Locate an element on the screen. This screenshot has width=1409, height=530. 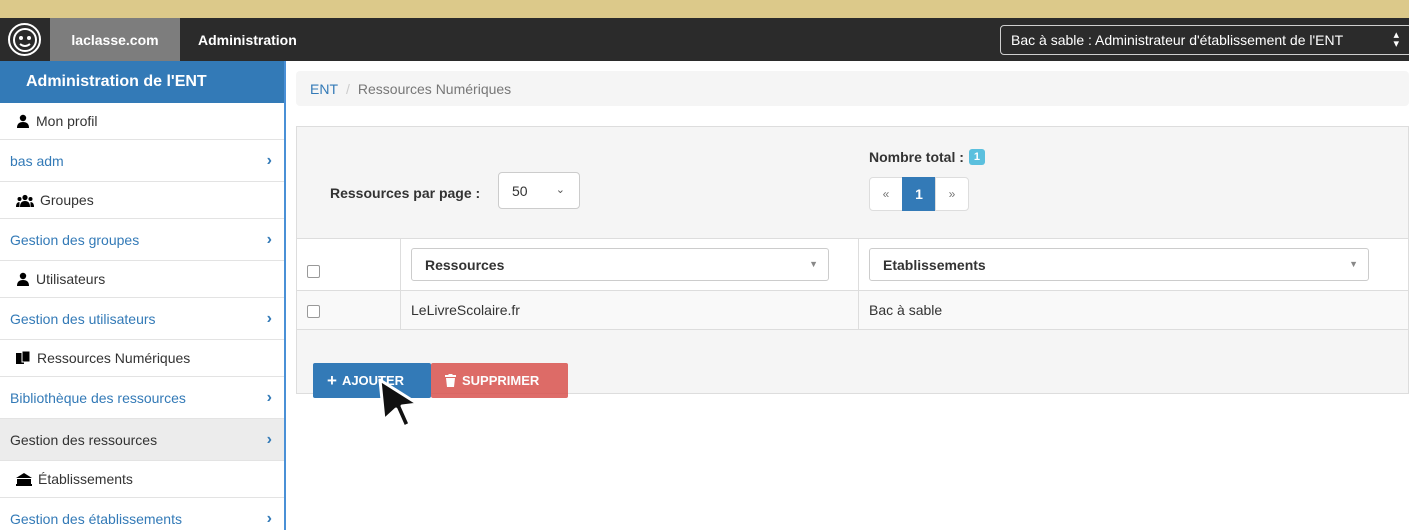
nav-administration: Administration is located at coordinates (247, 39).